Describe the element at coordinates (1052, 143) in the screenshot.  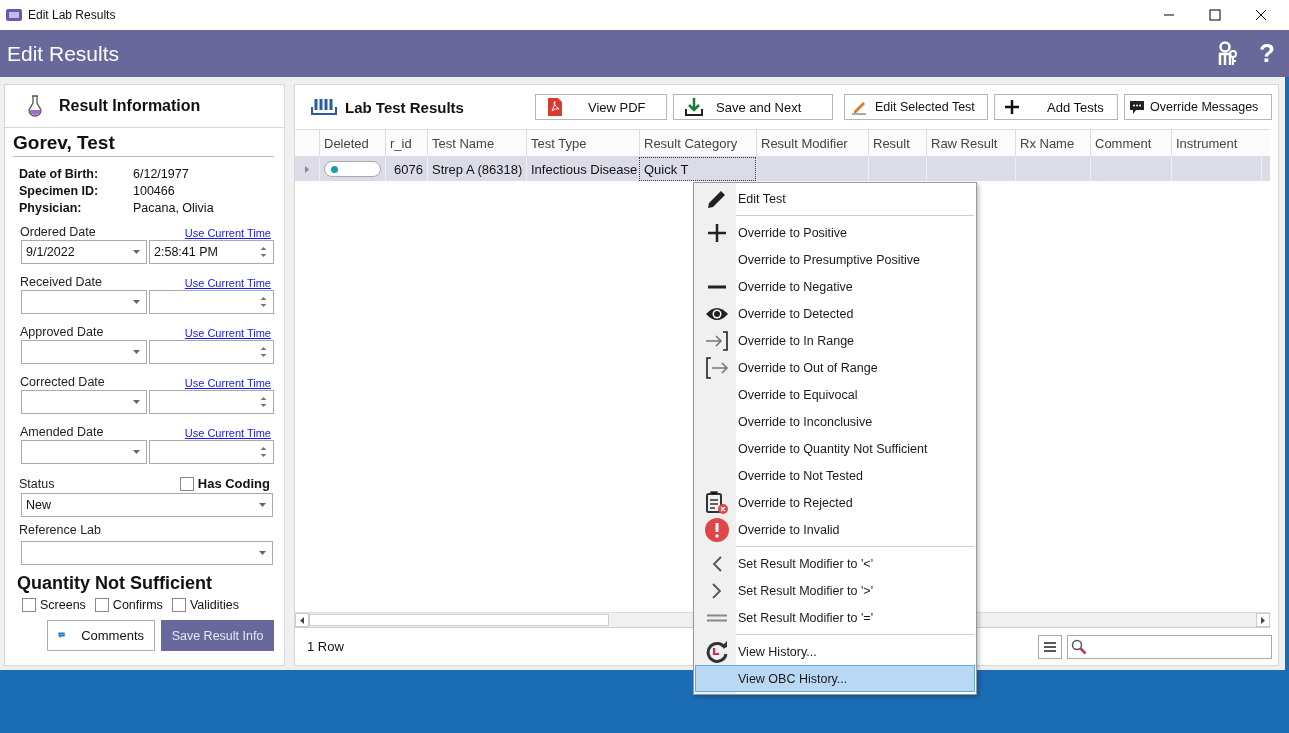
I see `column-header: Rx Name` at that location.